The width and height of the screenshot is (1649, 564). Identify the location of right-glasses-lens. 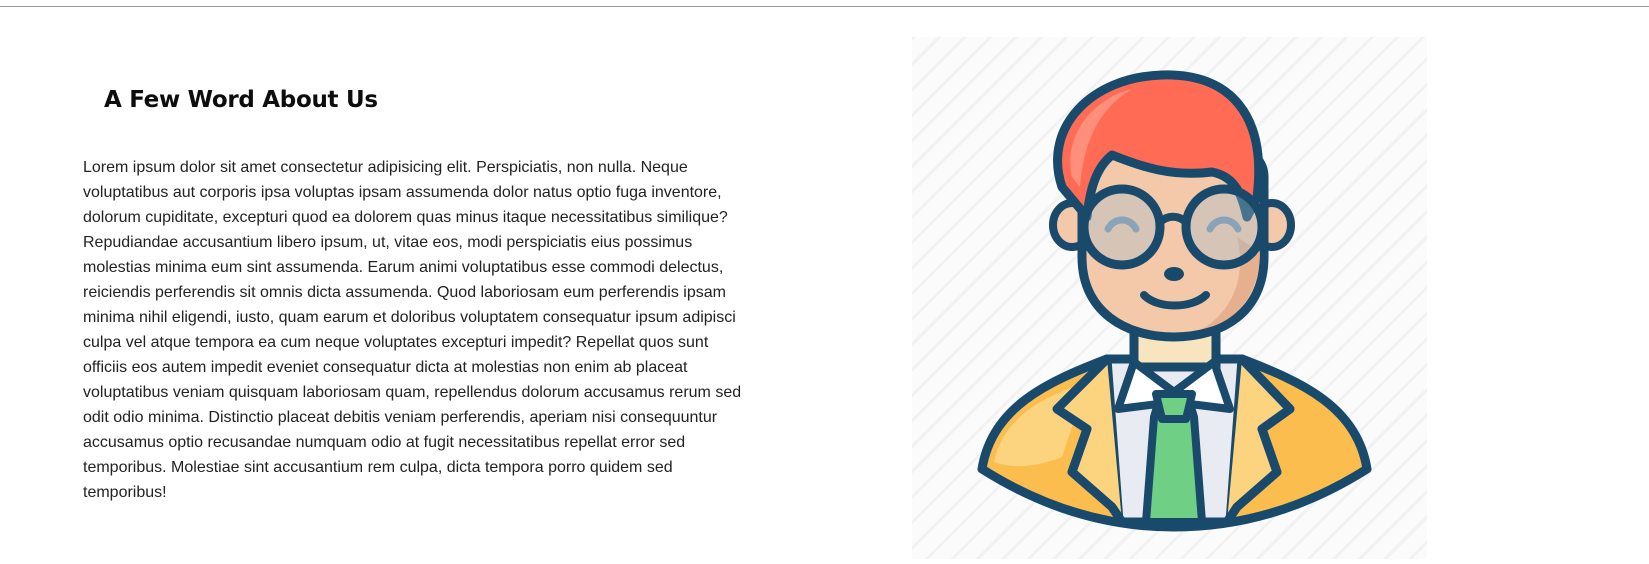
(1224, 227).